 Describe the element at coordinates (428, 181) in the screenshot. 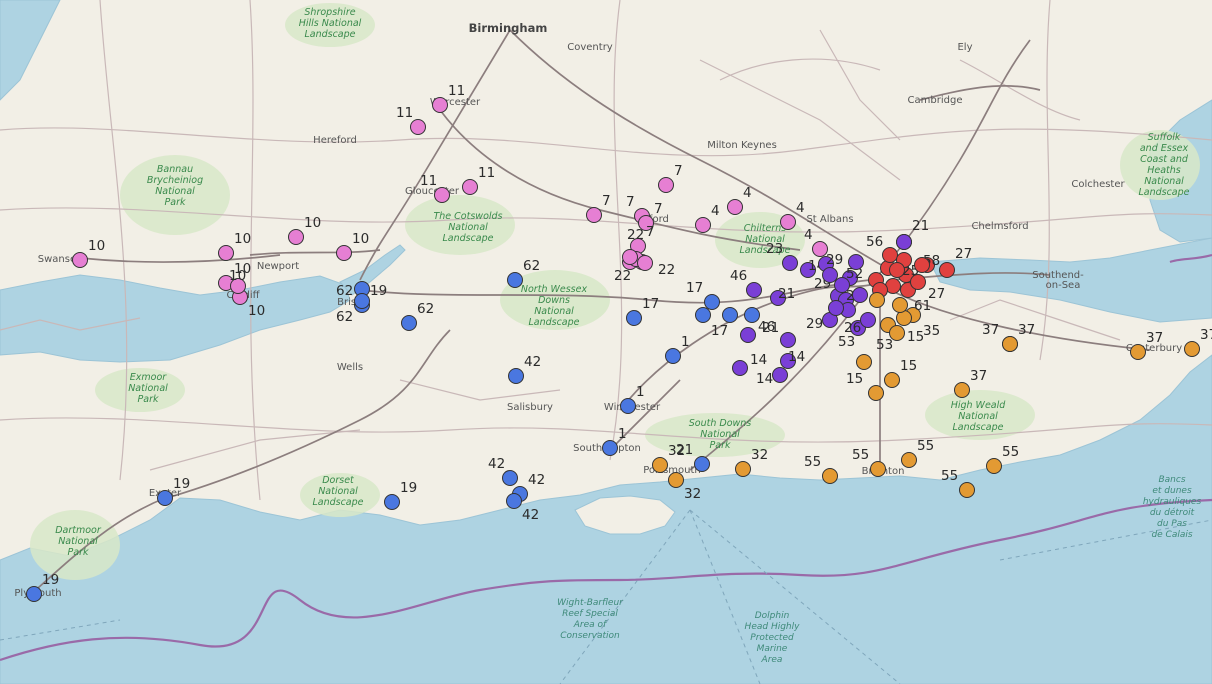

I see `marker-label: 11` at that location.